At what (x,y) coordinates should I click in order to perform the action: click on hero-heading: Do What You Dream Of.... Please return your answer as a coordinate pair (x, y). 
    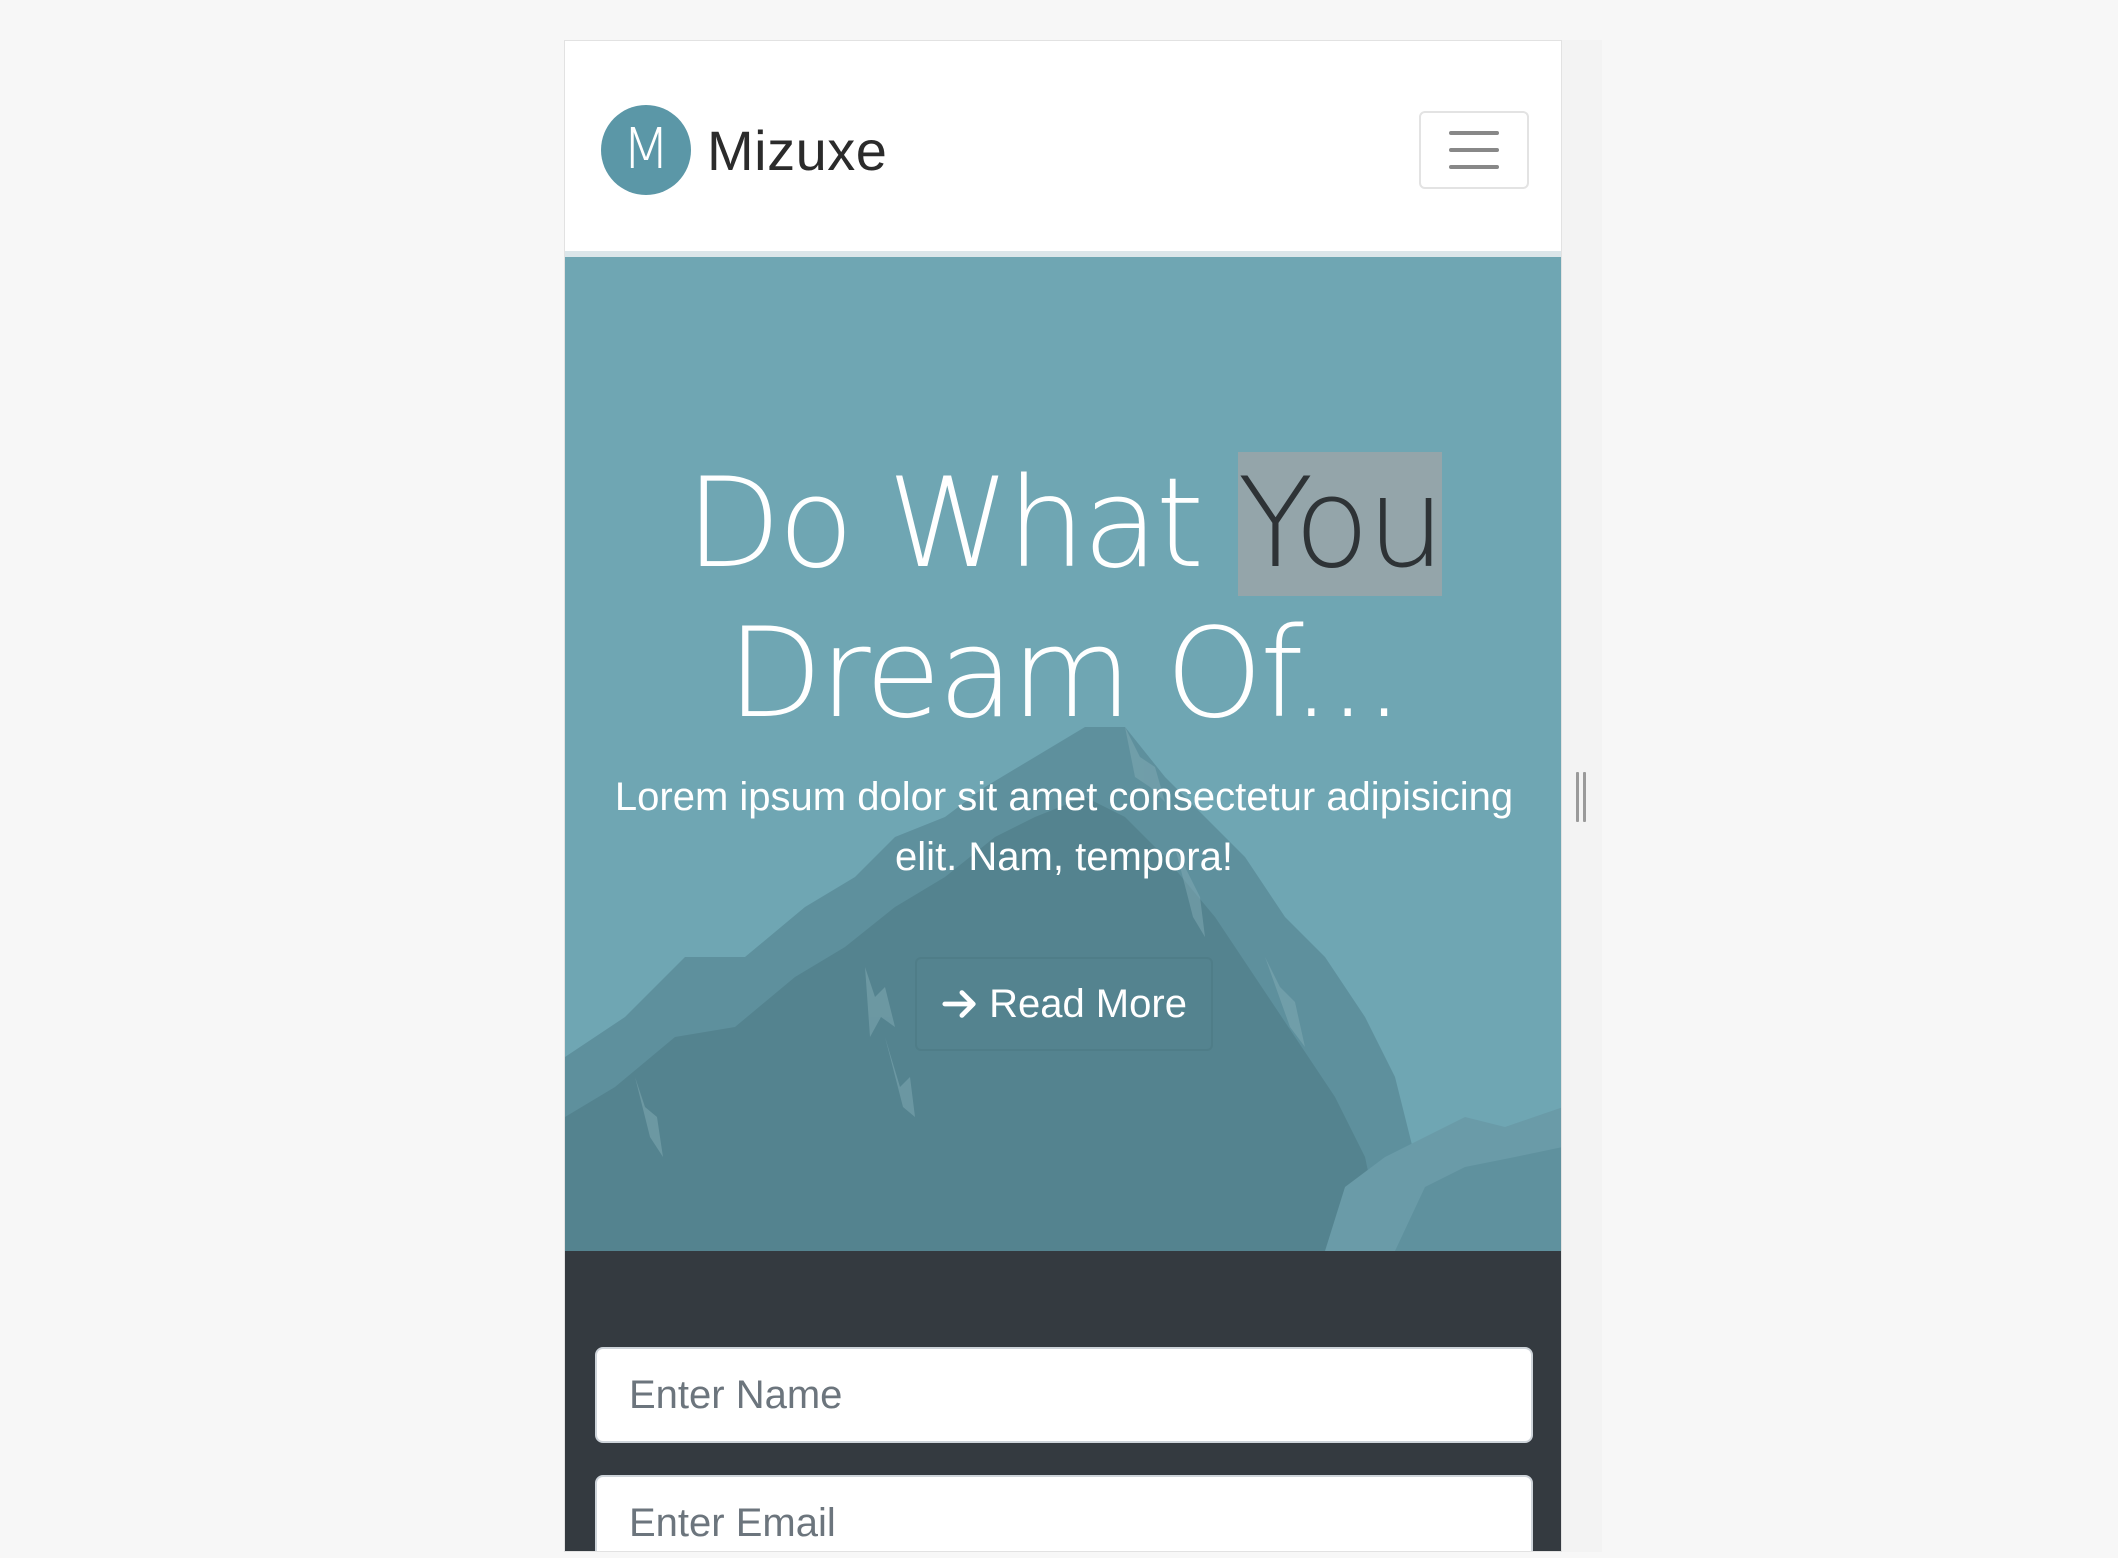
    Looking at the image, I should click on (1063, 599).